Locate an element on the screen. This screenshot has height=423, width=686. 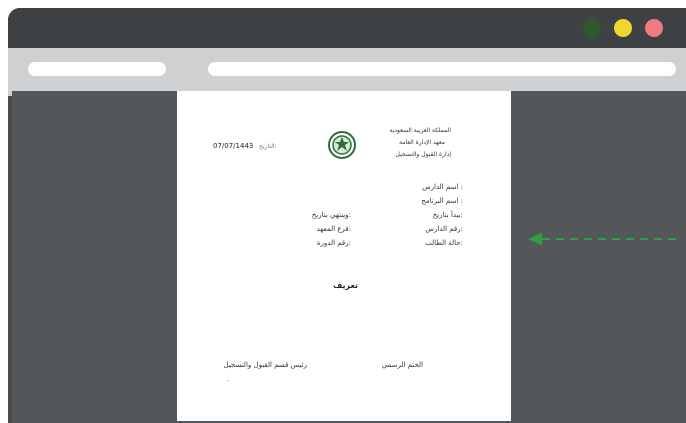
header-line-3: إدارة القبول والتسجيل is located at coordinates (423, 154).